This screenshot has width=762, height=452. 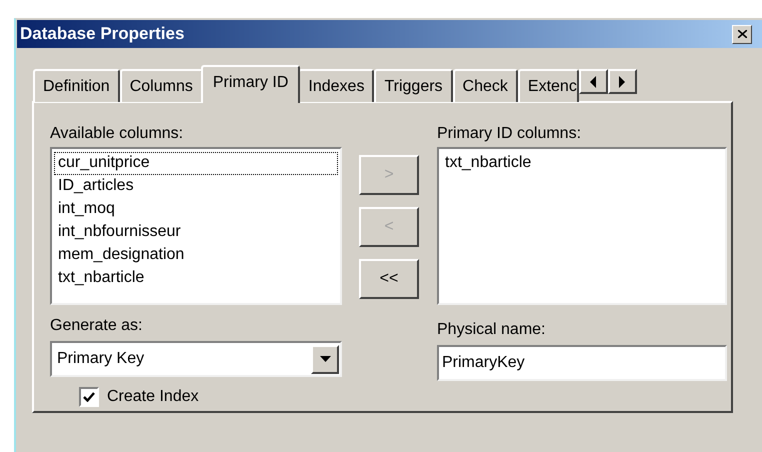 I want to click on list-box: txt_nbarticle, so click(x=582, y=226).